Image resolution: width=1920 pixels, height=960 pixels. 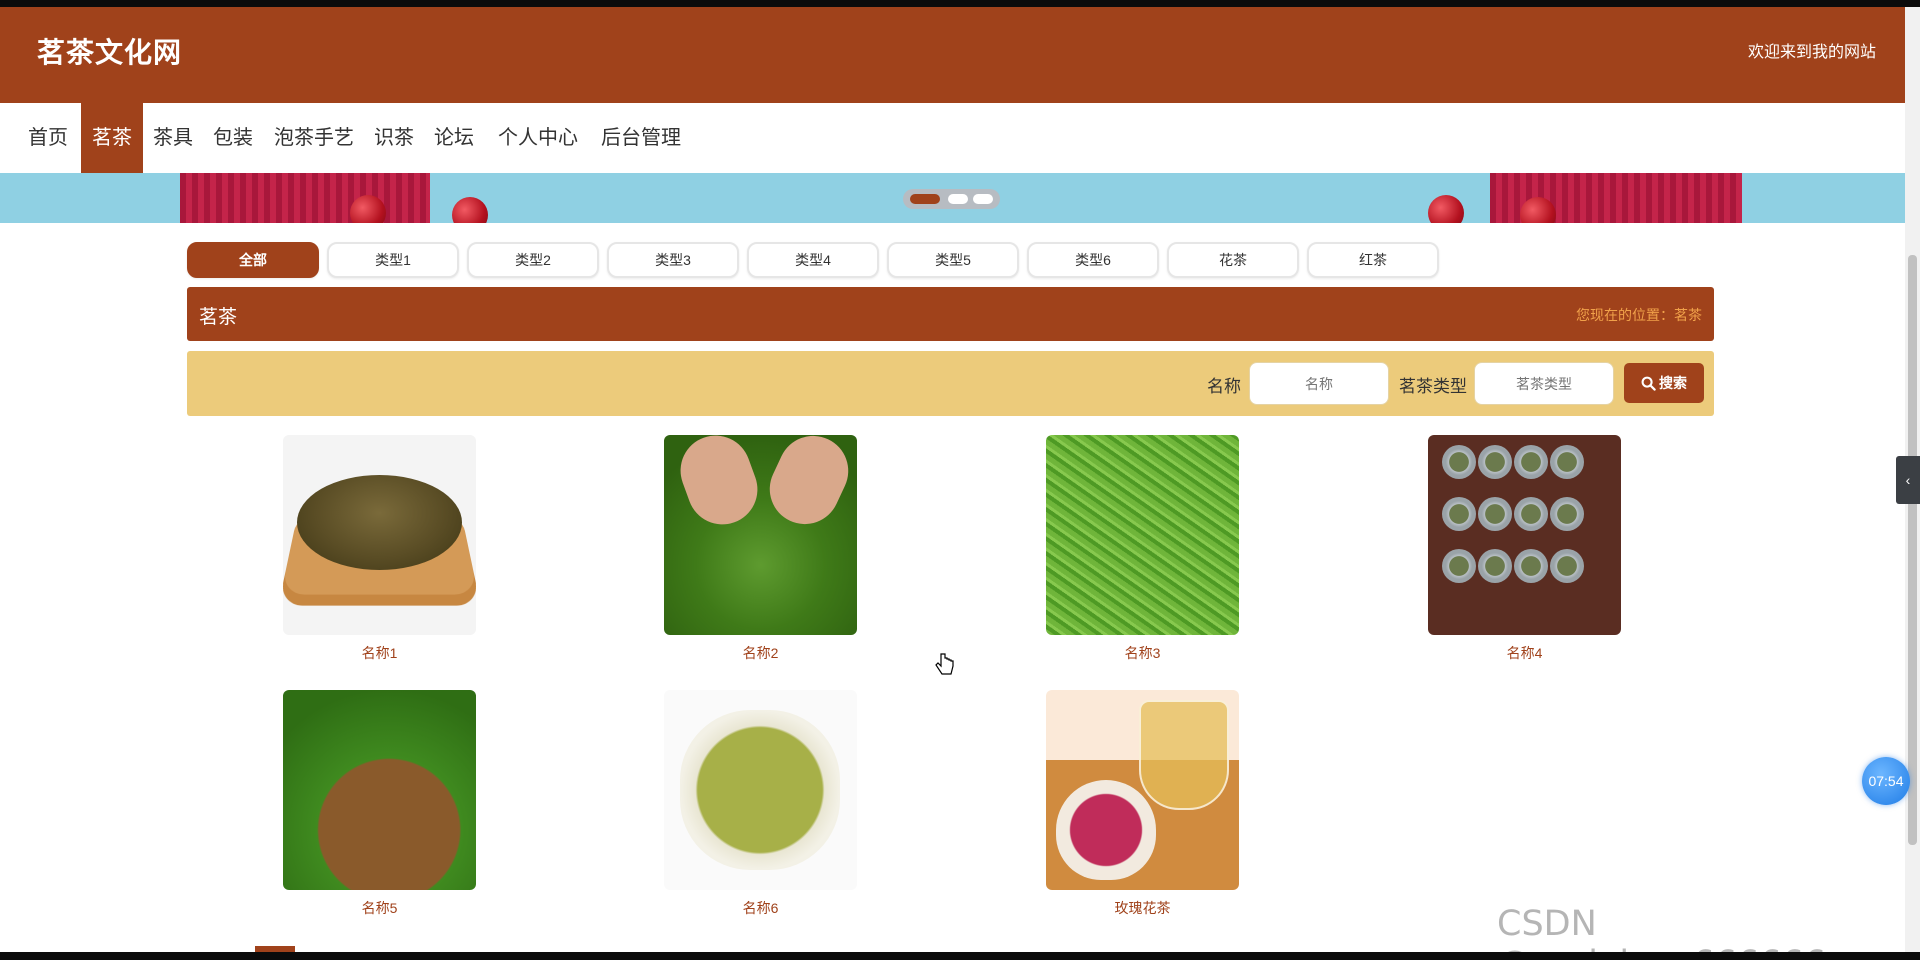 I want to click on side-panel-toggle: ‹, so click(x=1908, y=480).